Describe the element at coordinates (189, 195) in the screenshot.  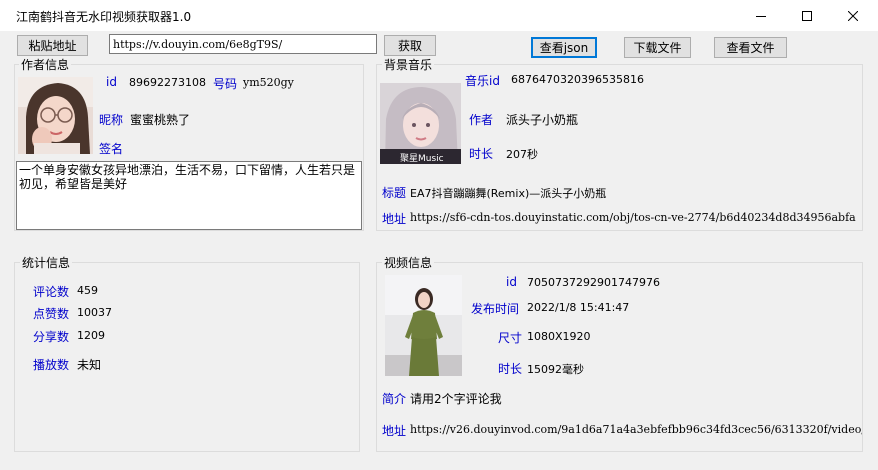
I see `author-bio-textarea: 一个单身安徽女孩异地漂泊，生活不易，口下留情，人生若只是初见，希望皆是美好` at that location.